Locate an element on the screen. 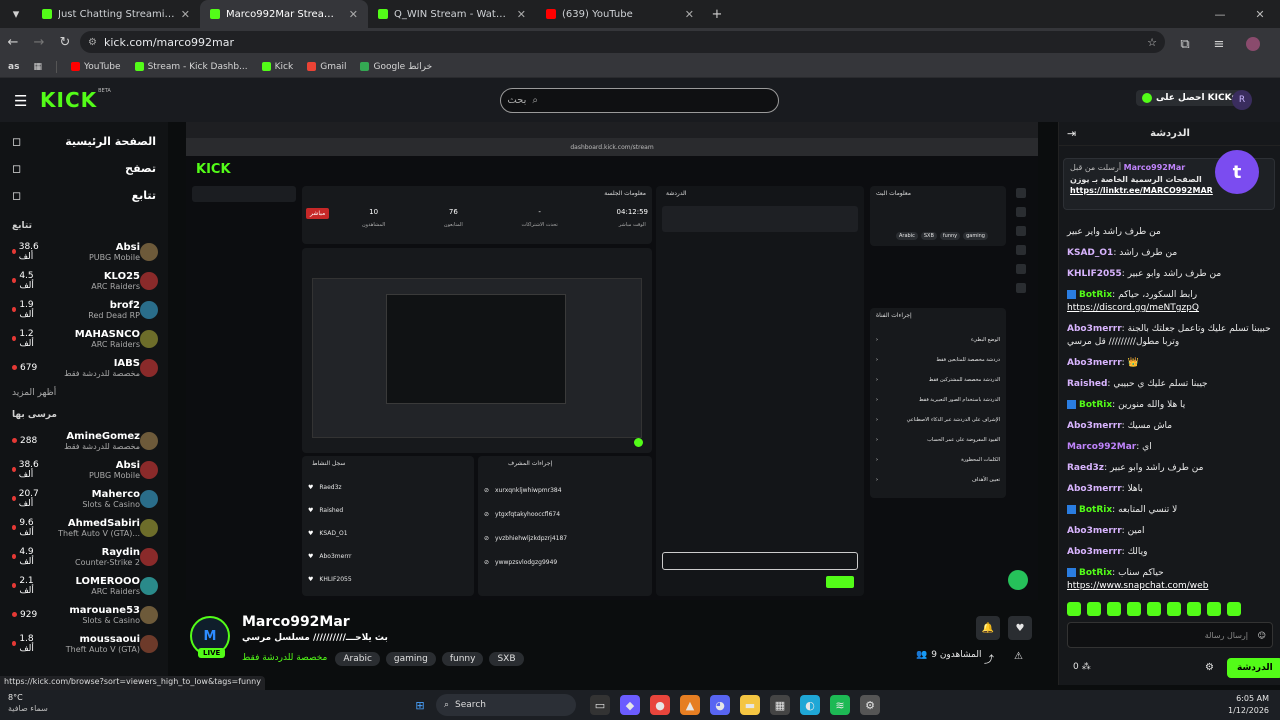  task-view-icon: ▭ is located at coordinates (600, 705).